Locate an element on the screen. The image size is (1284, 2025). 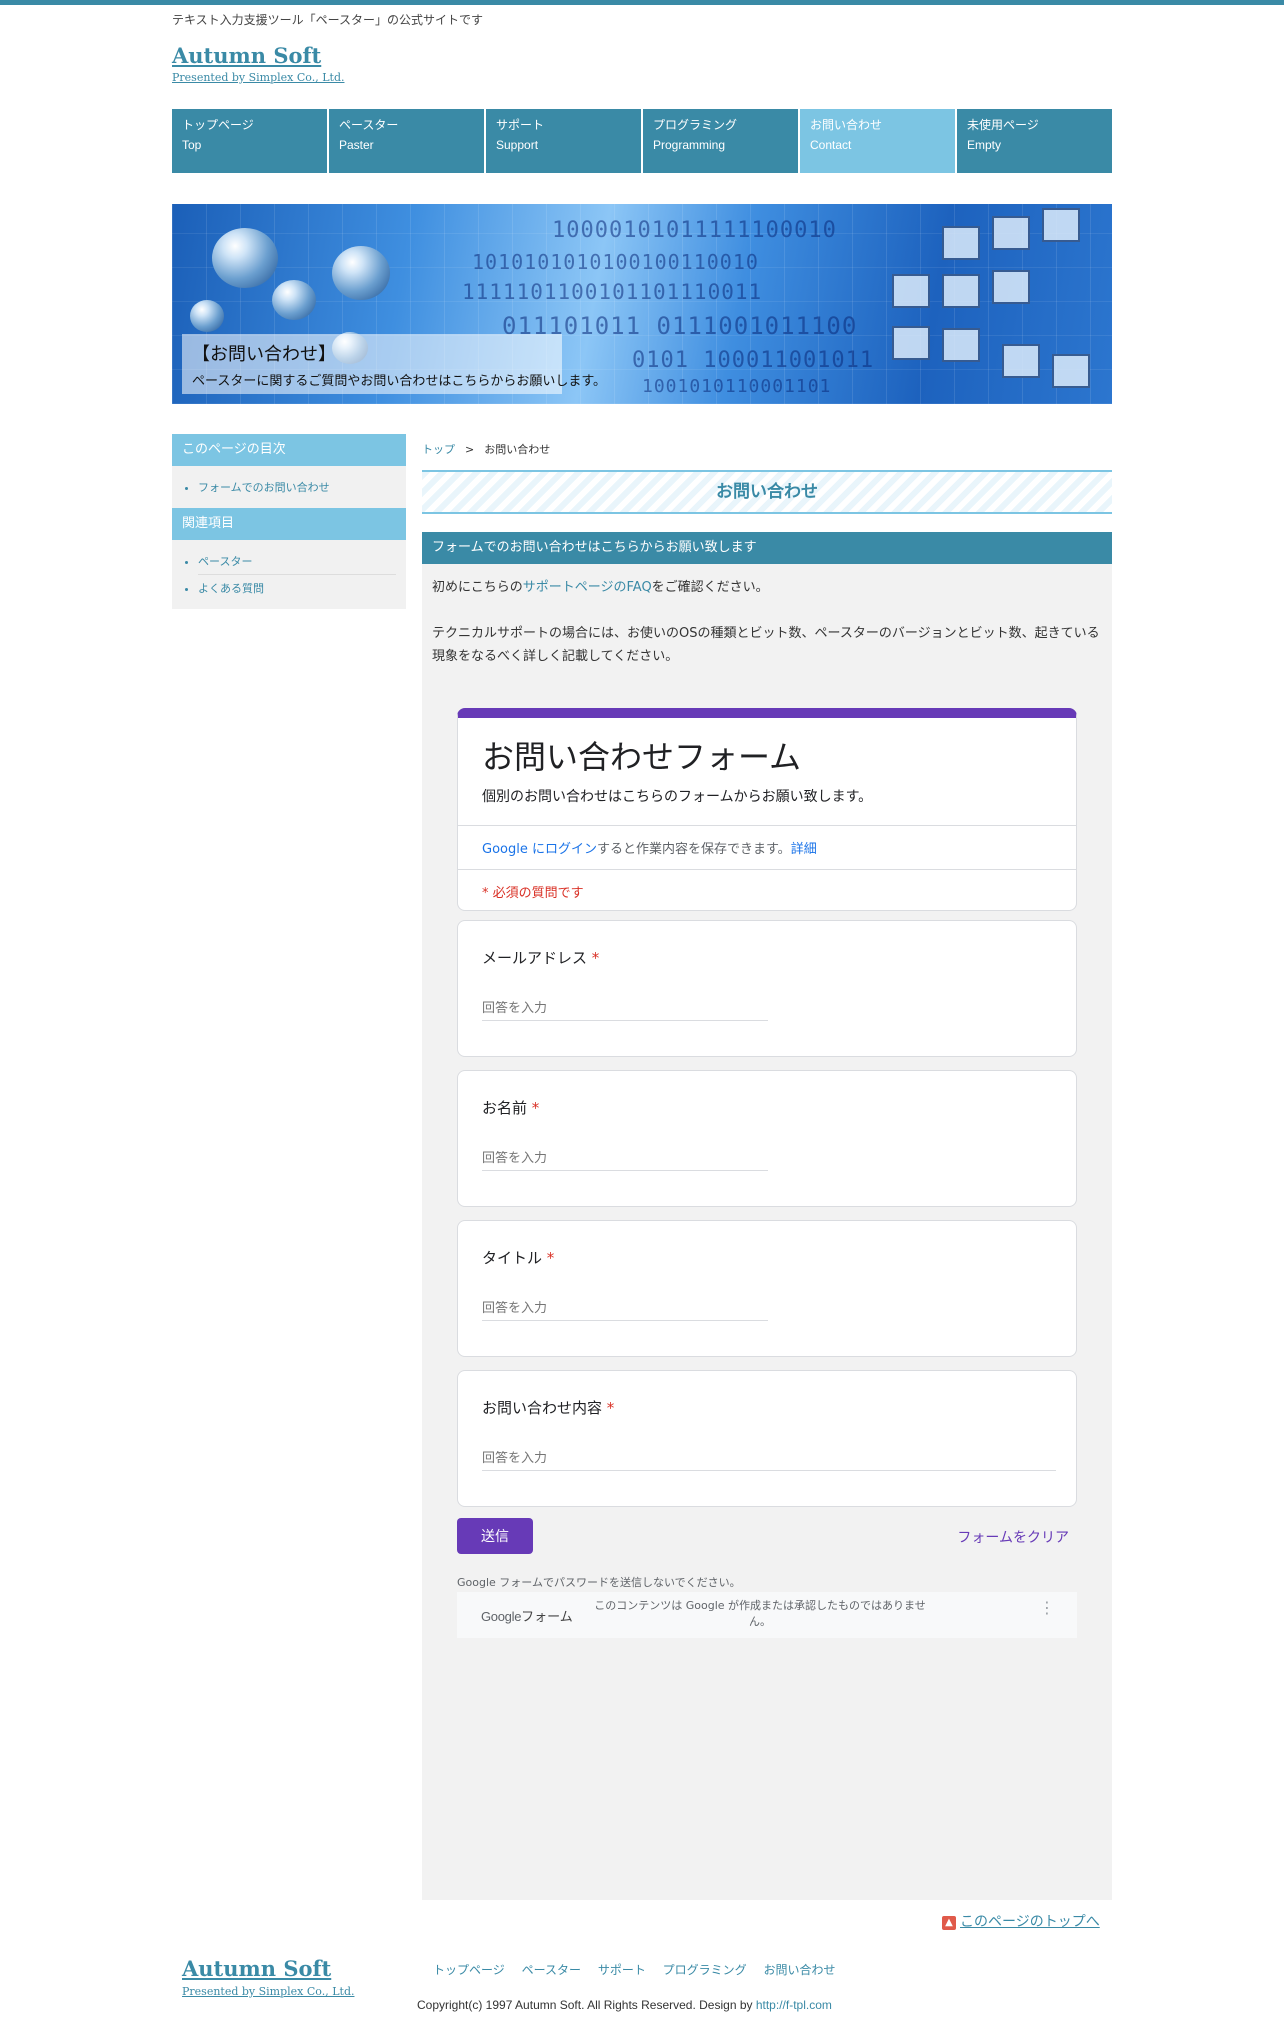
question-label-text: お問い合わせ内容 is located at coordinates (542, 1408).